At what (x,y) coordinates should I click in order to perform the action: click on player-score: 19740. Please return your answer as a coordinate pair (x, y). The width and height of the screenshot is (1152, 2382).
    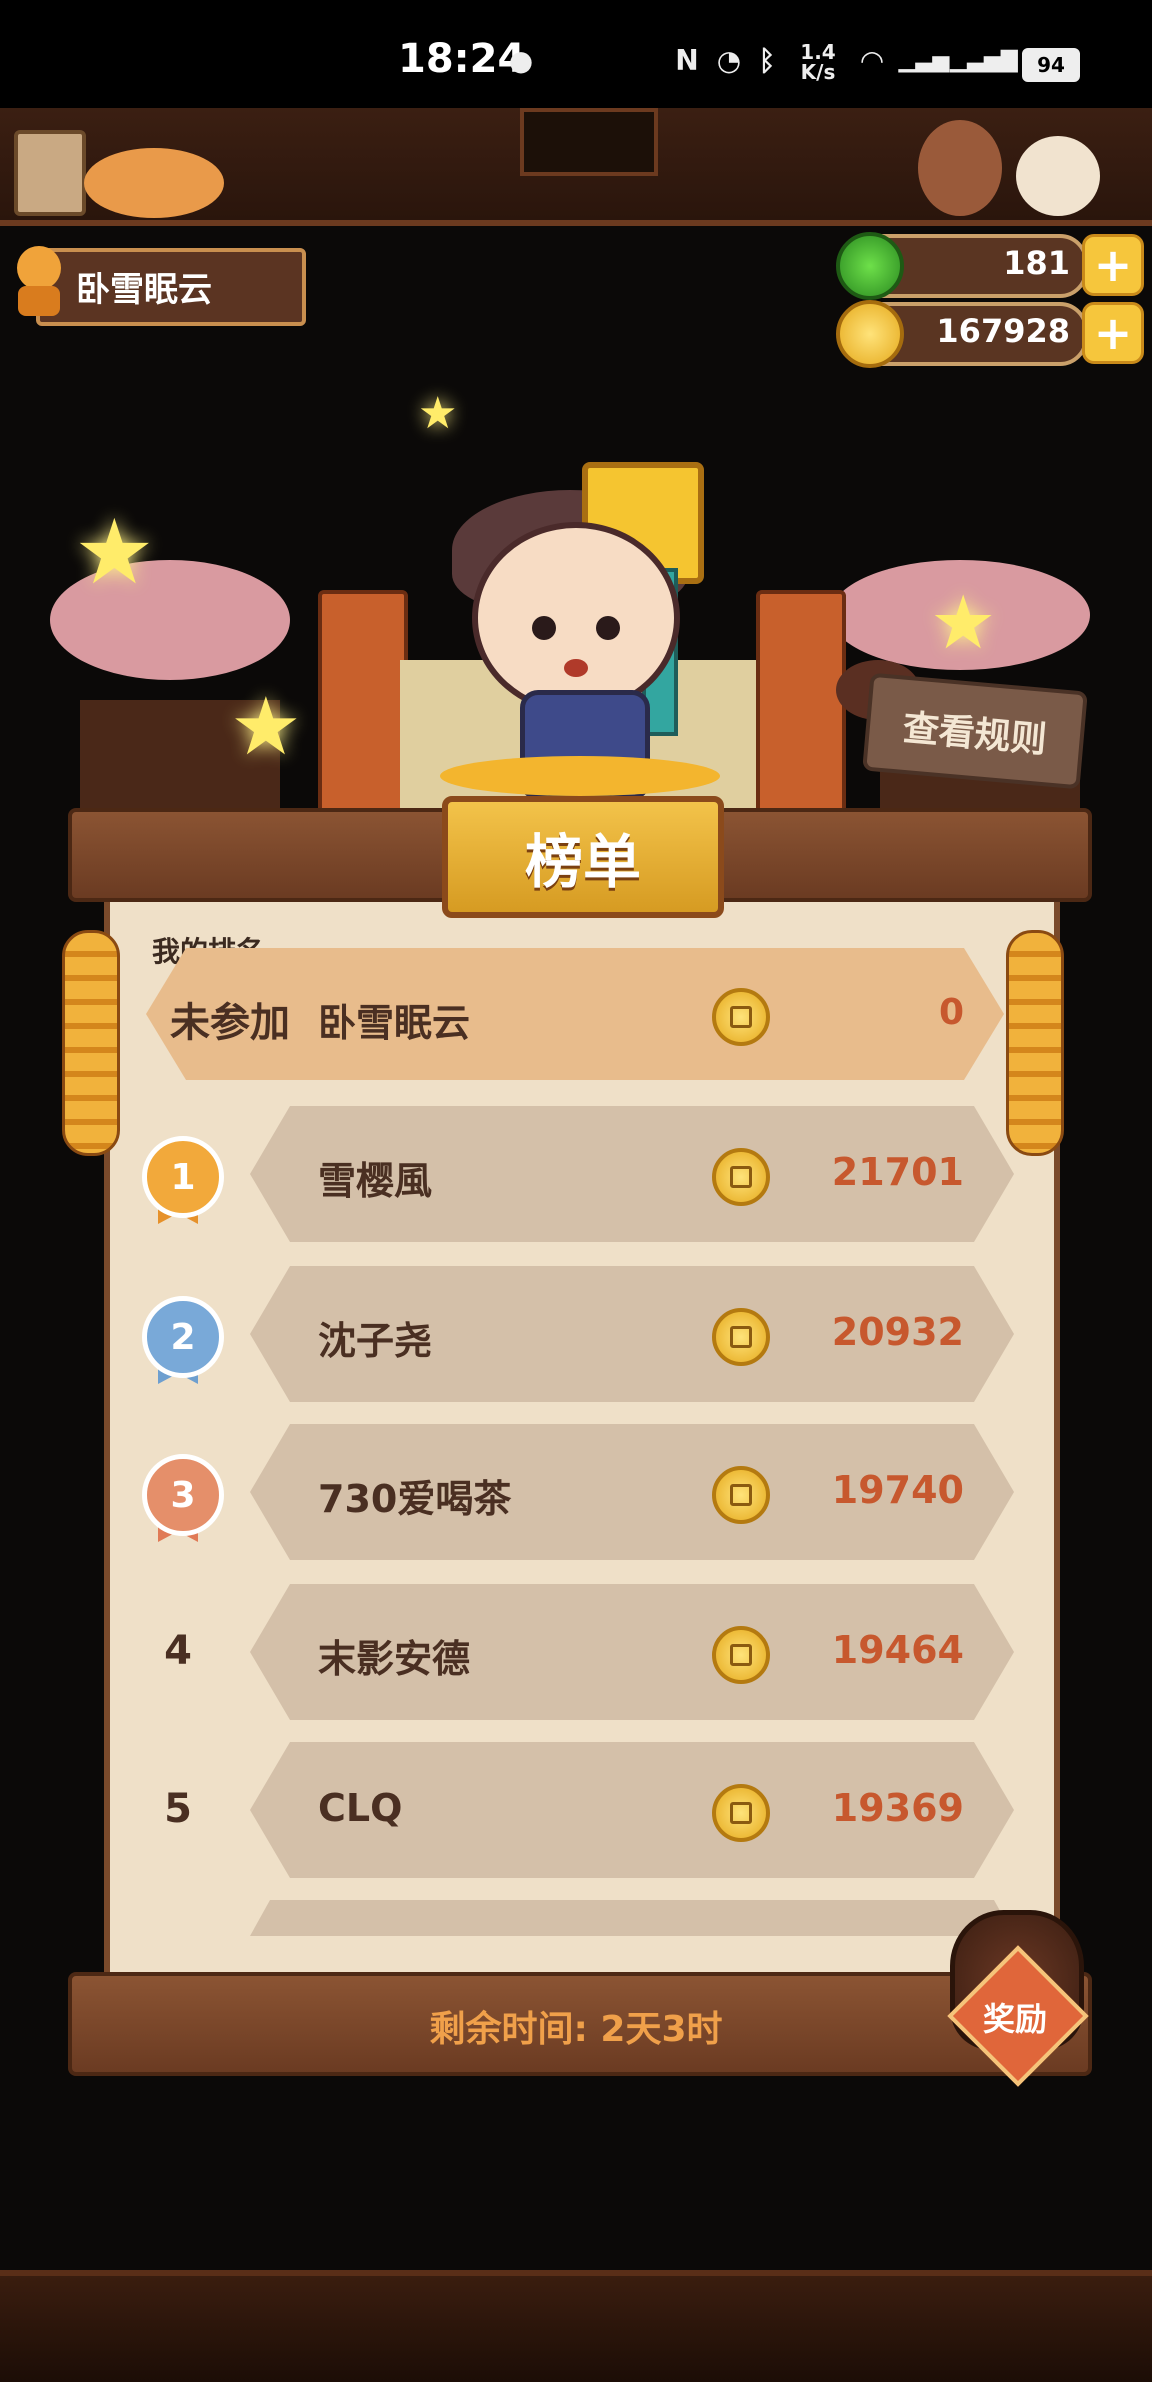
    Looking at the image, I should click on (897, 1490).